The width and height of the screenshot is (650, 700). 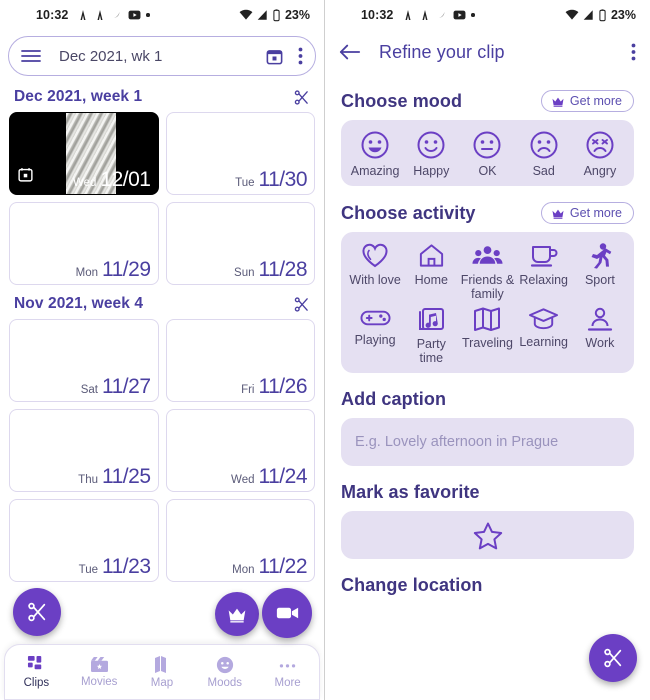 I want to click on day-tile-label: Mon 11/29, so click(x=113, y=270).